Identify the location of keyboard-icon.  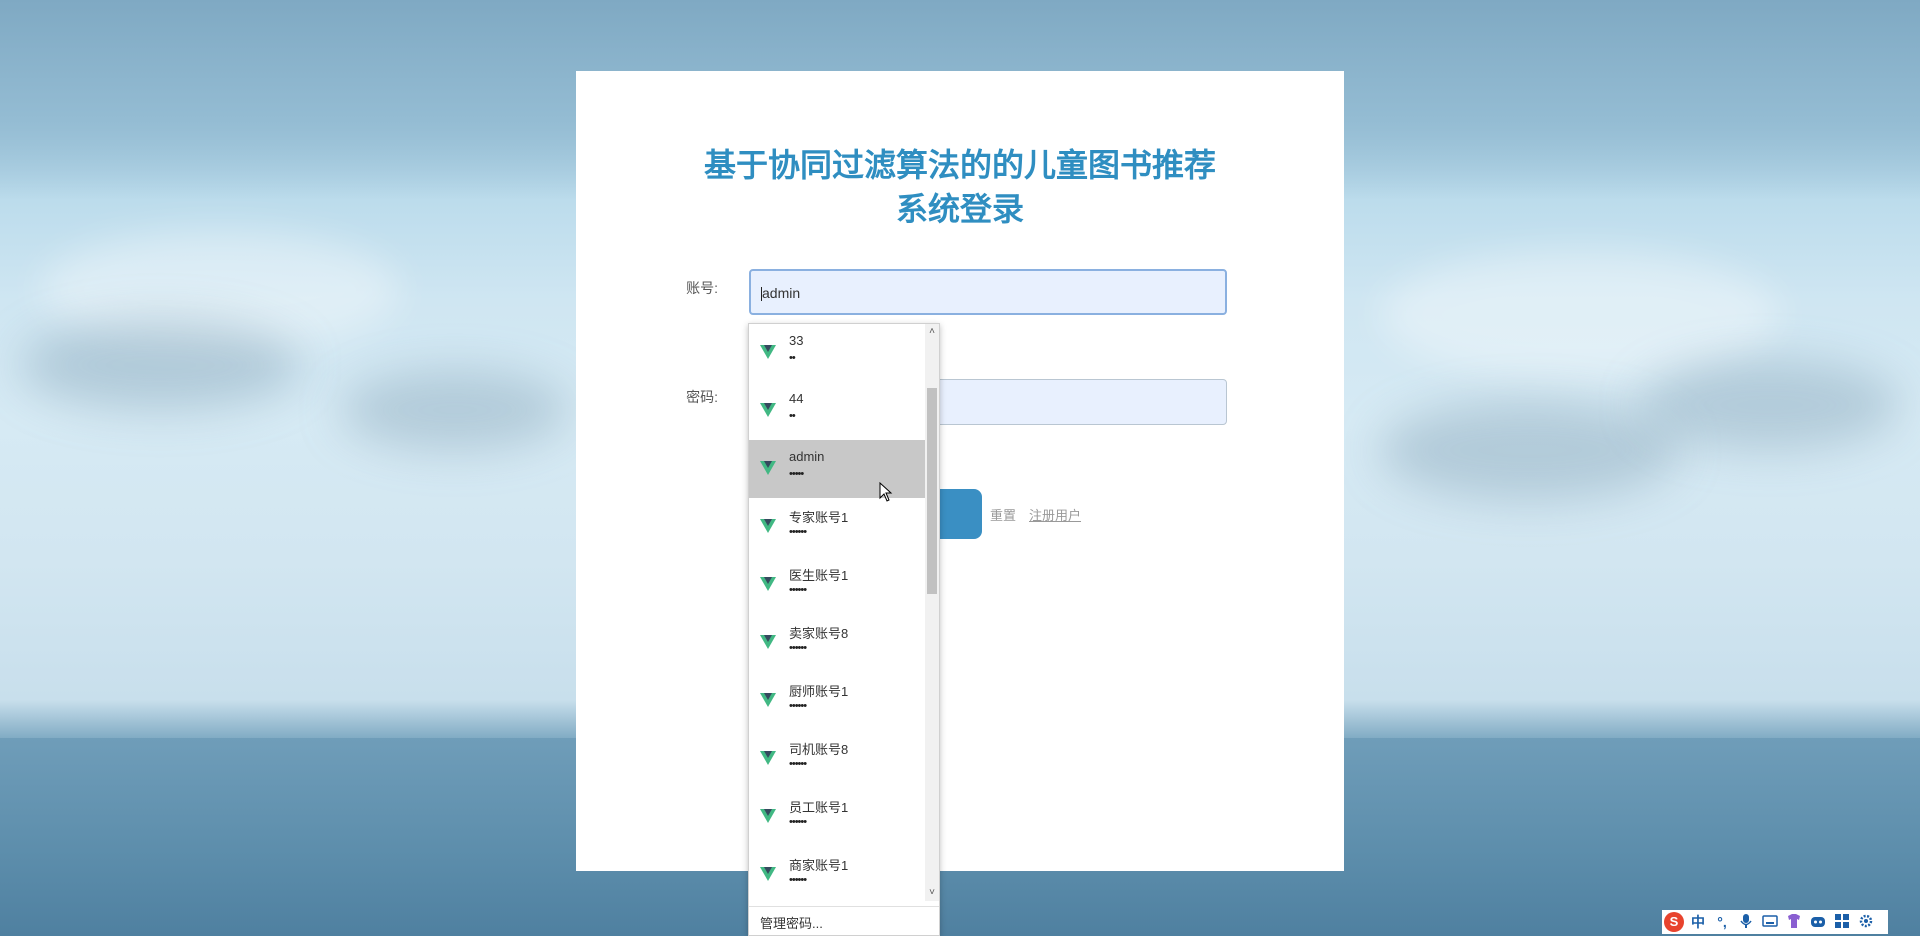
(1770, 922).